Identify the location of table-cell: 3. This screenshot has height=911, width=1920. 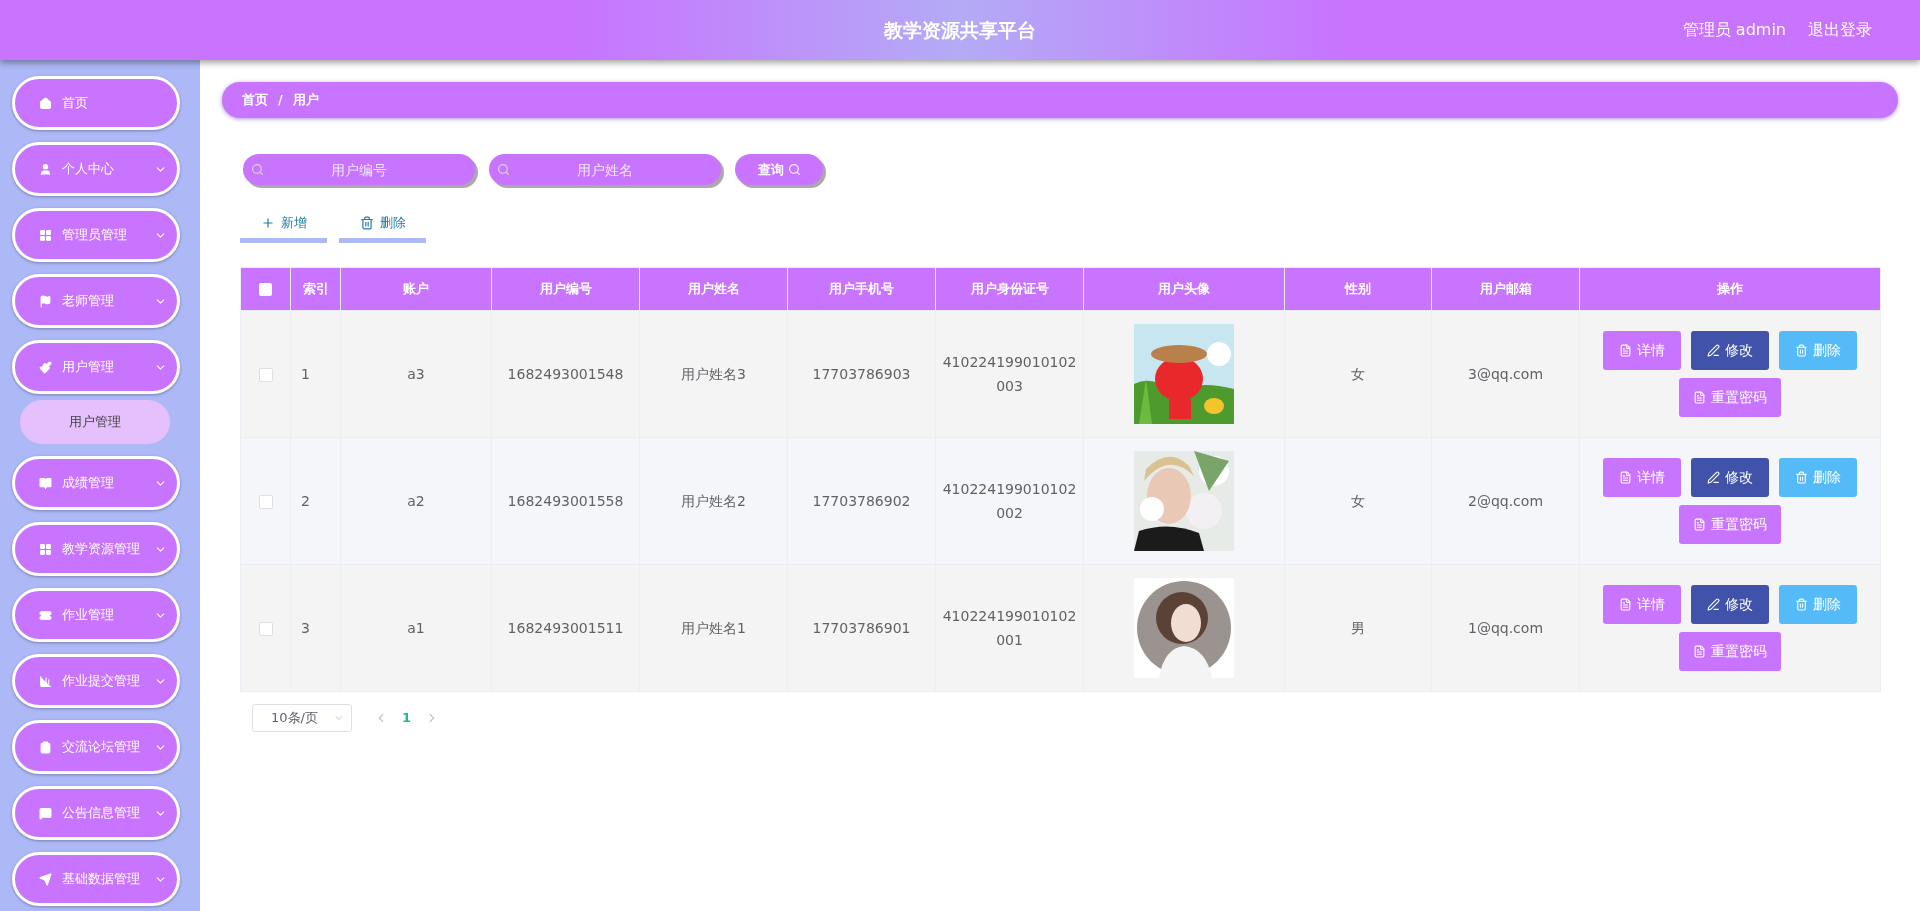
(315, 628).